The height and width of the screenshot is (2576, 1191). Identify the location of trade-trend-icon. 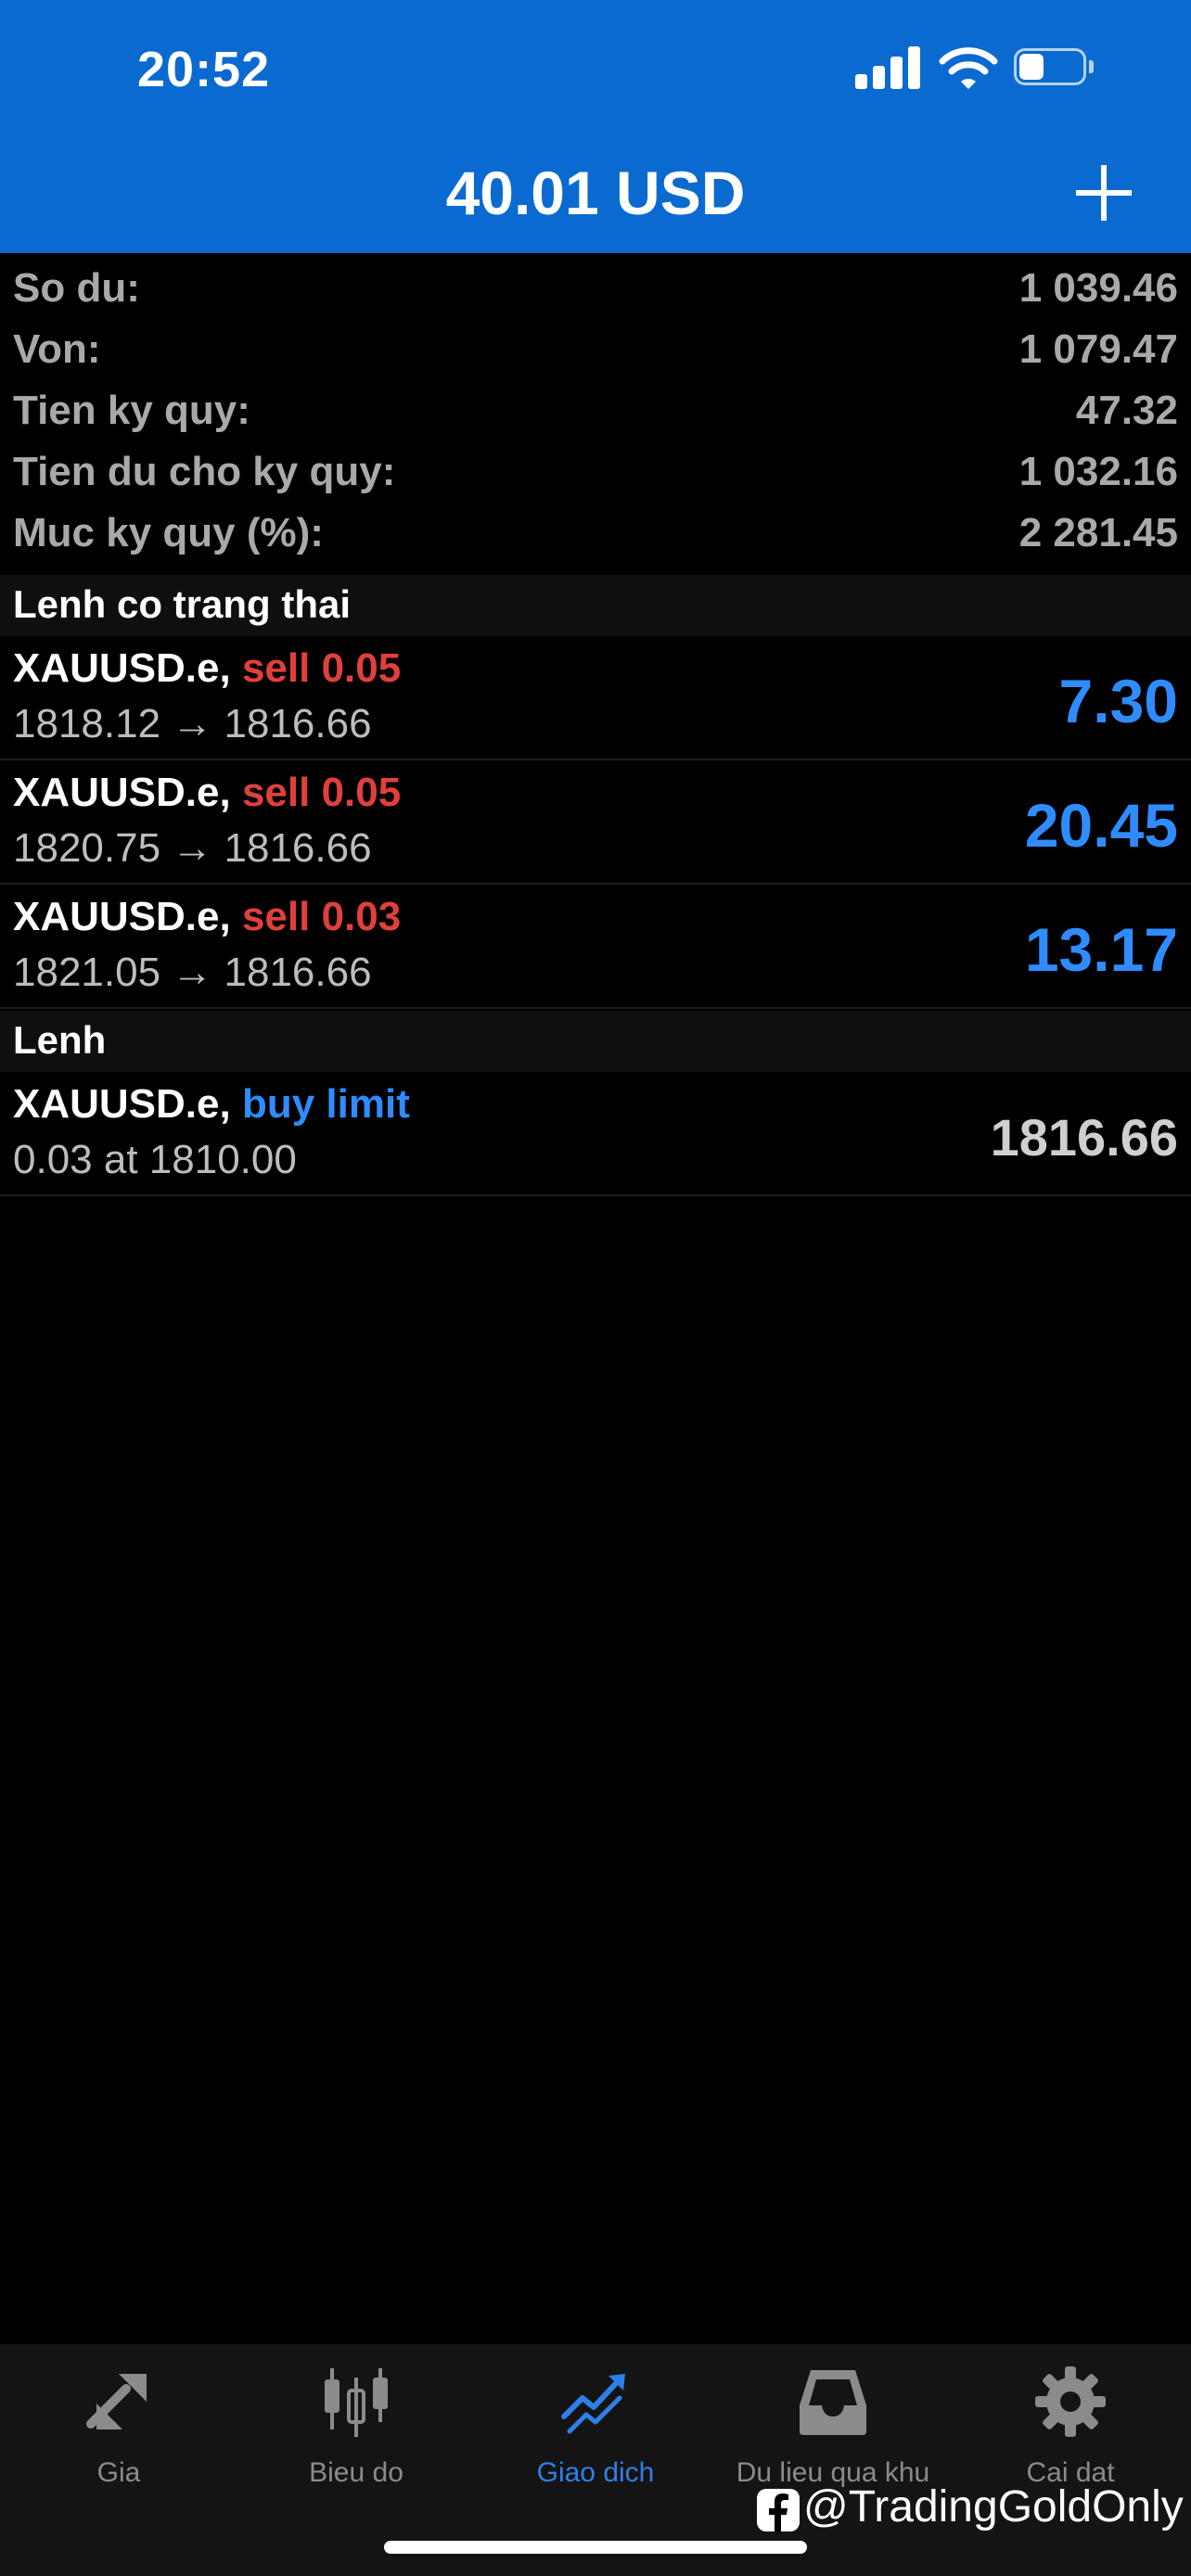
(593, 2404).